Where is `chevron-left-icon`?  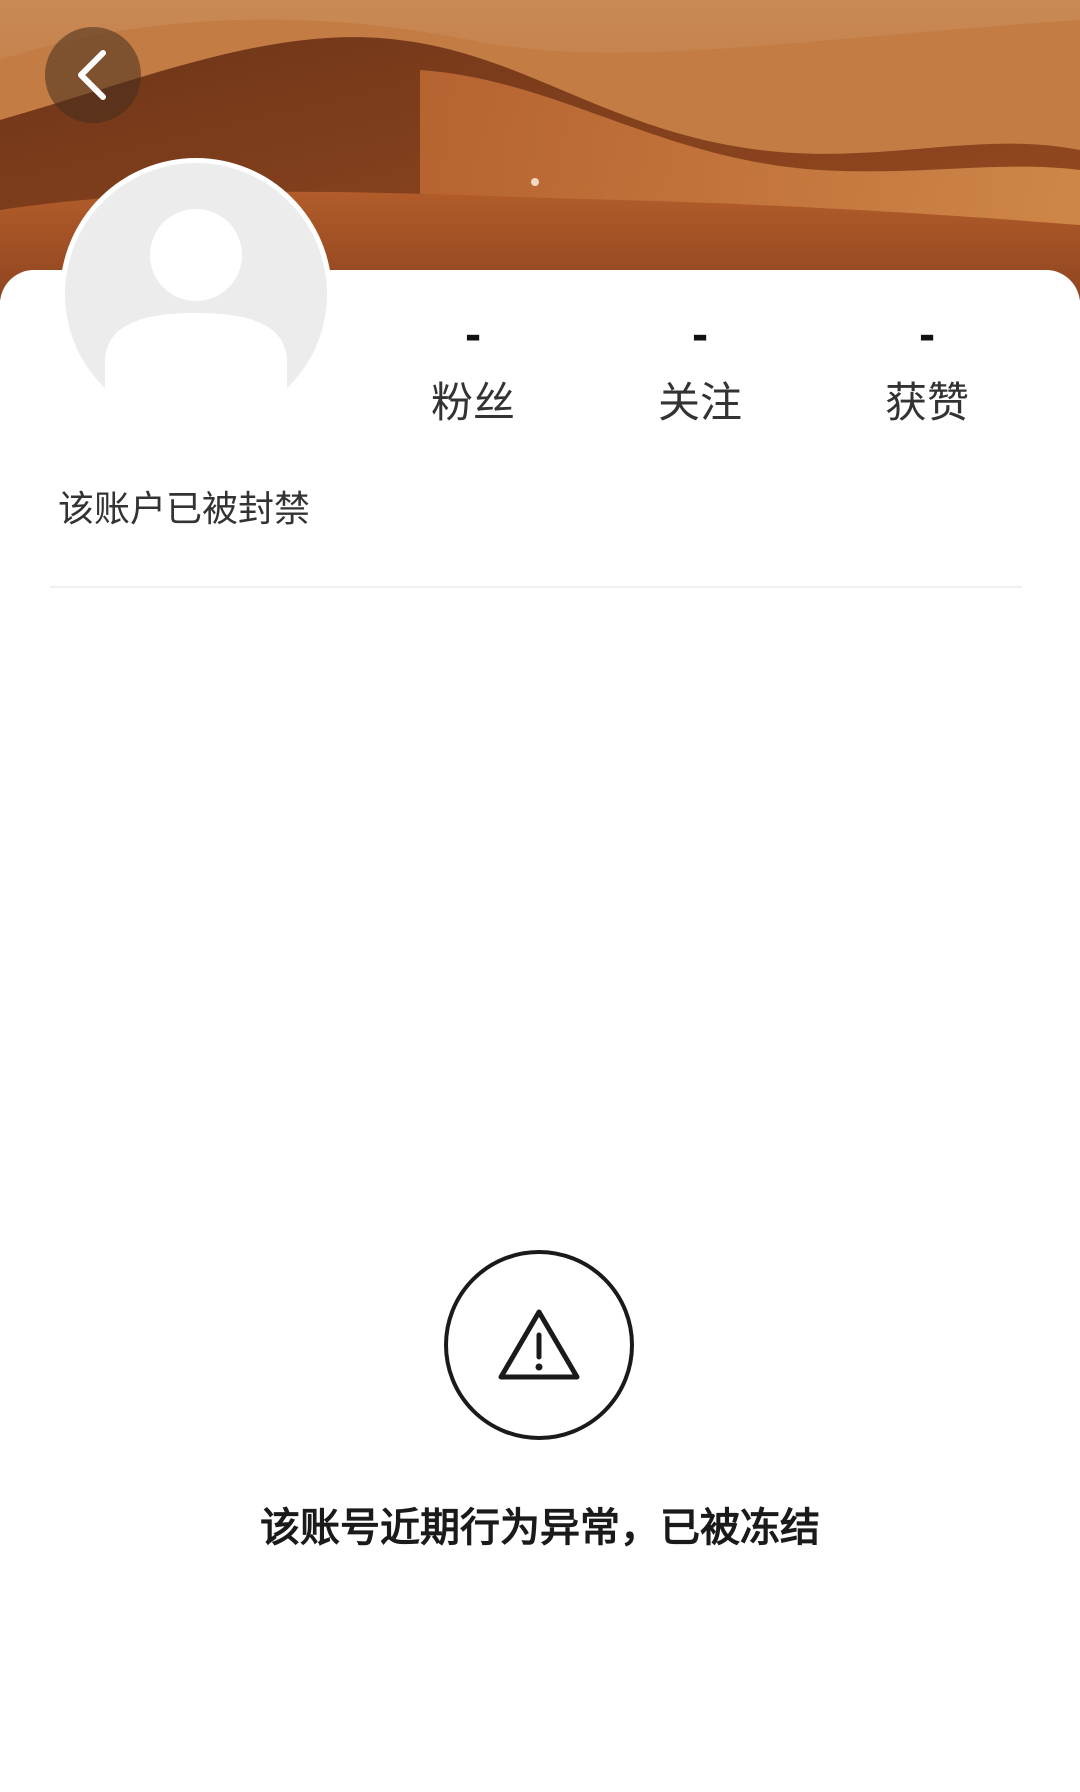
chevron-left-icon is located at coordinates (92, 75).